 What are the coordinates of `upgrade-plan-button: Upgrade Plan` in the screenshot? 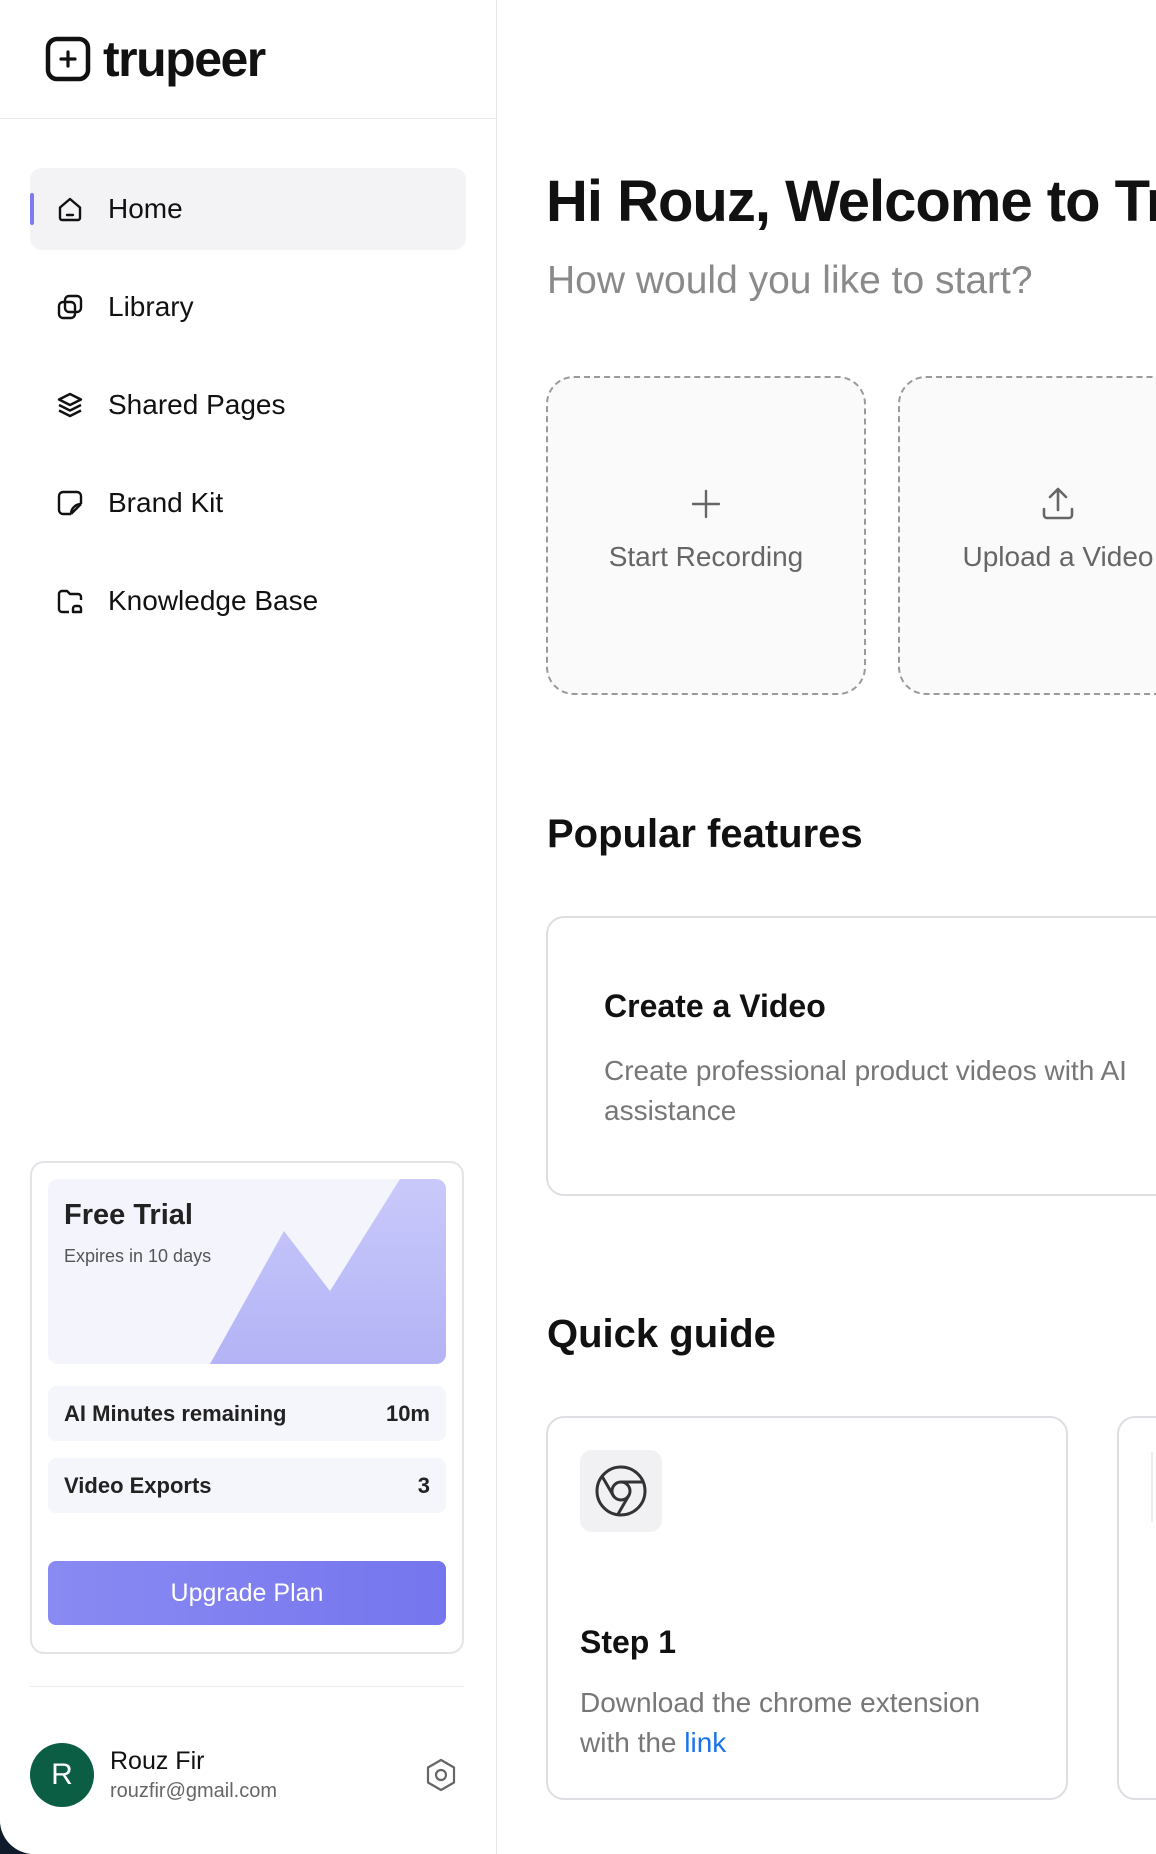 It's located at (247, 1593).